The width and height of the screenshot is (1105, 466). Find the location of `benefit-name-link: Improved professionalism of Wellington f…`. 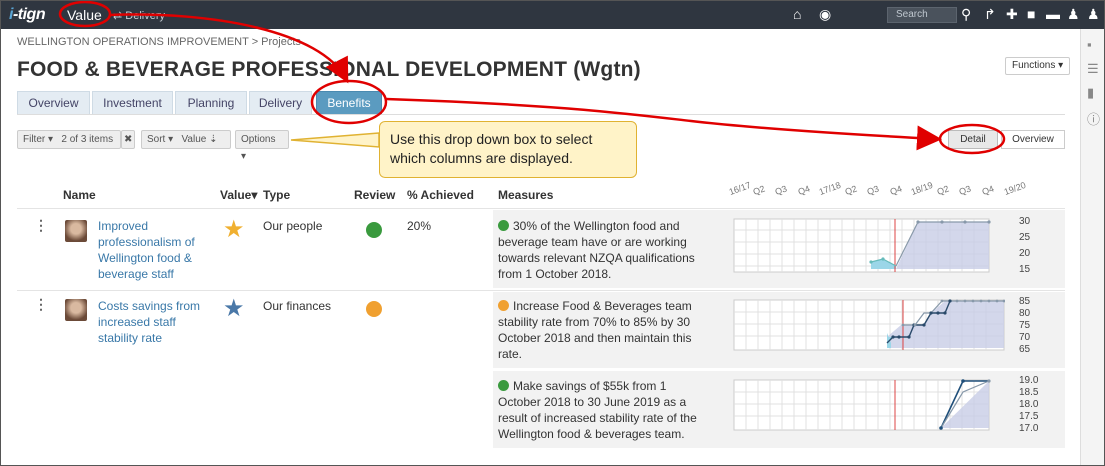

benefit-name-link: Improved professionalism of Wellington f… is located at coordinates (153, 250).